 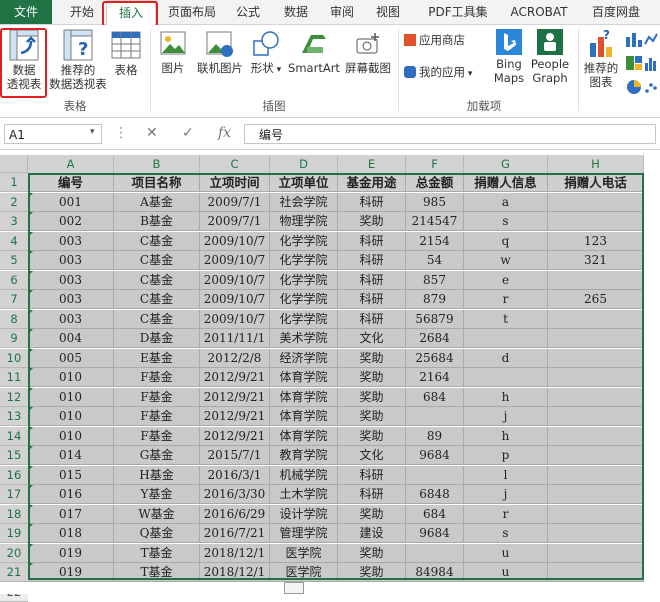 What do you see at coordinates (235, 494) in the screenshot?
I see `table-cell: 2016/3/30` at bounding box center [235, 494].